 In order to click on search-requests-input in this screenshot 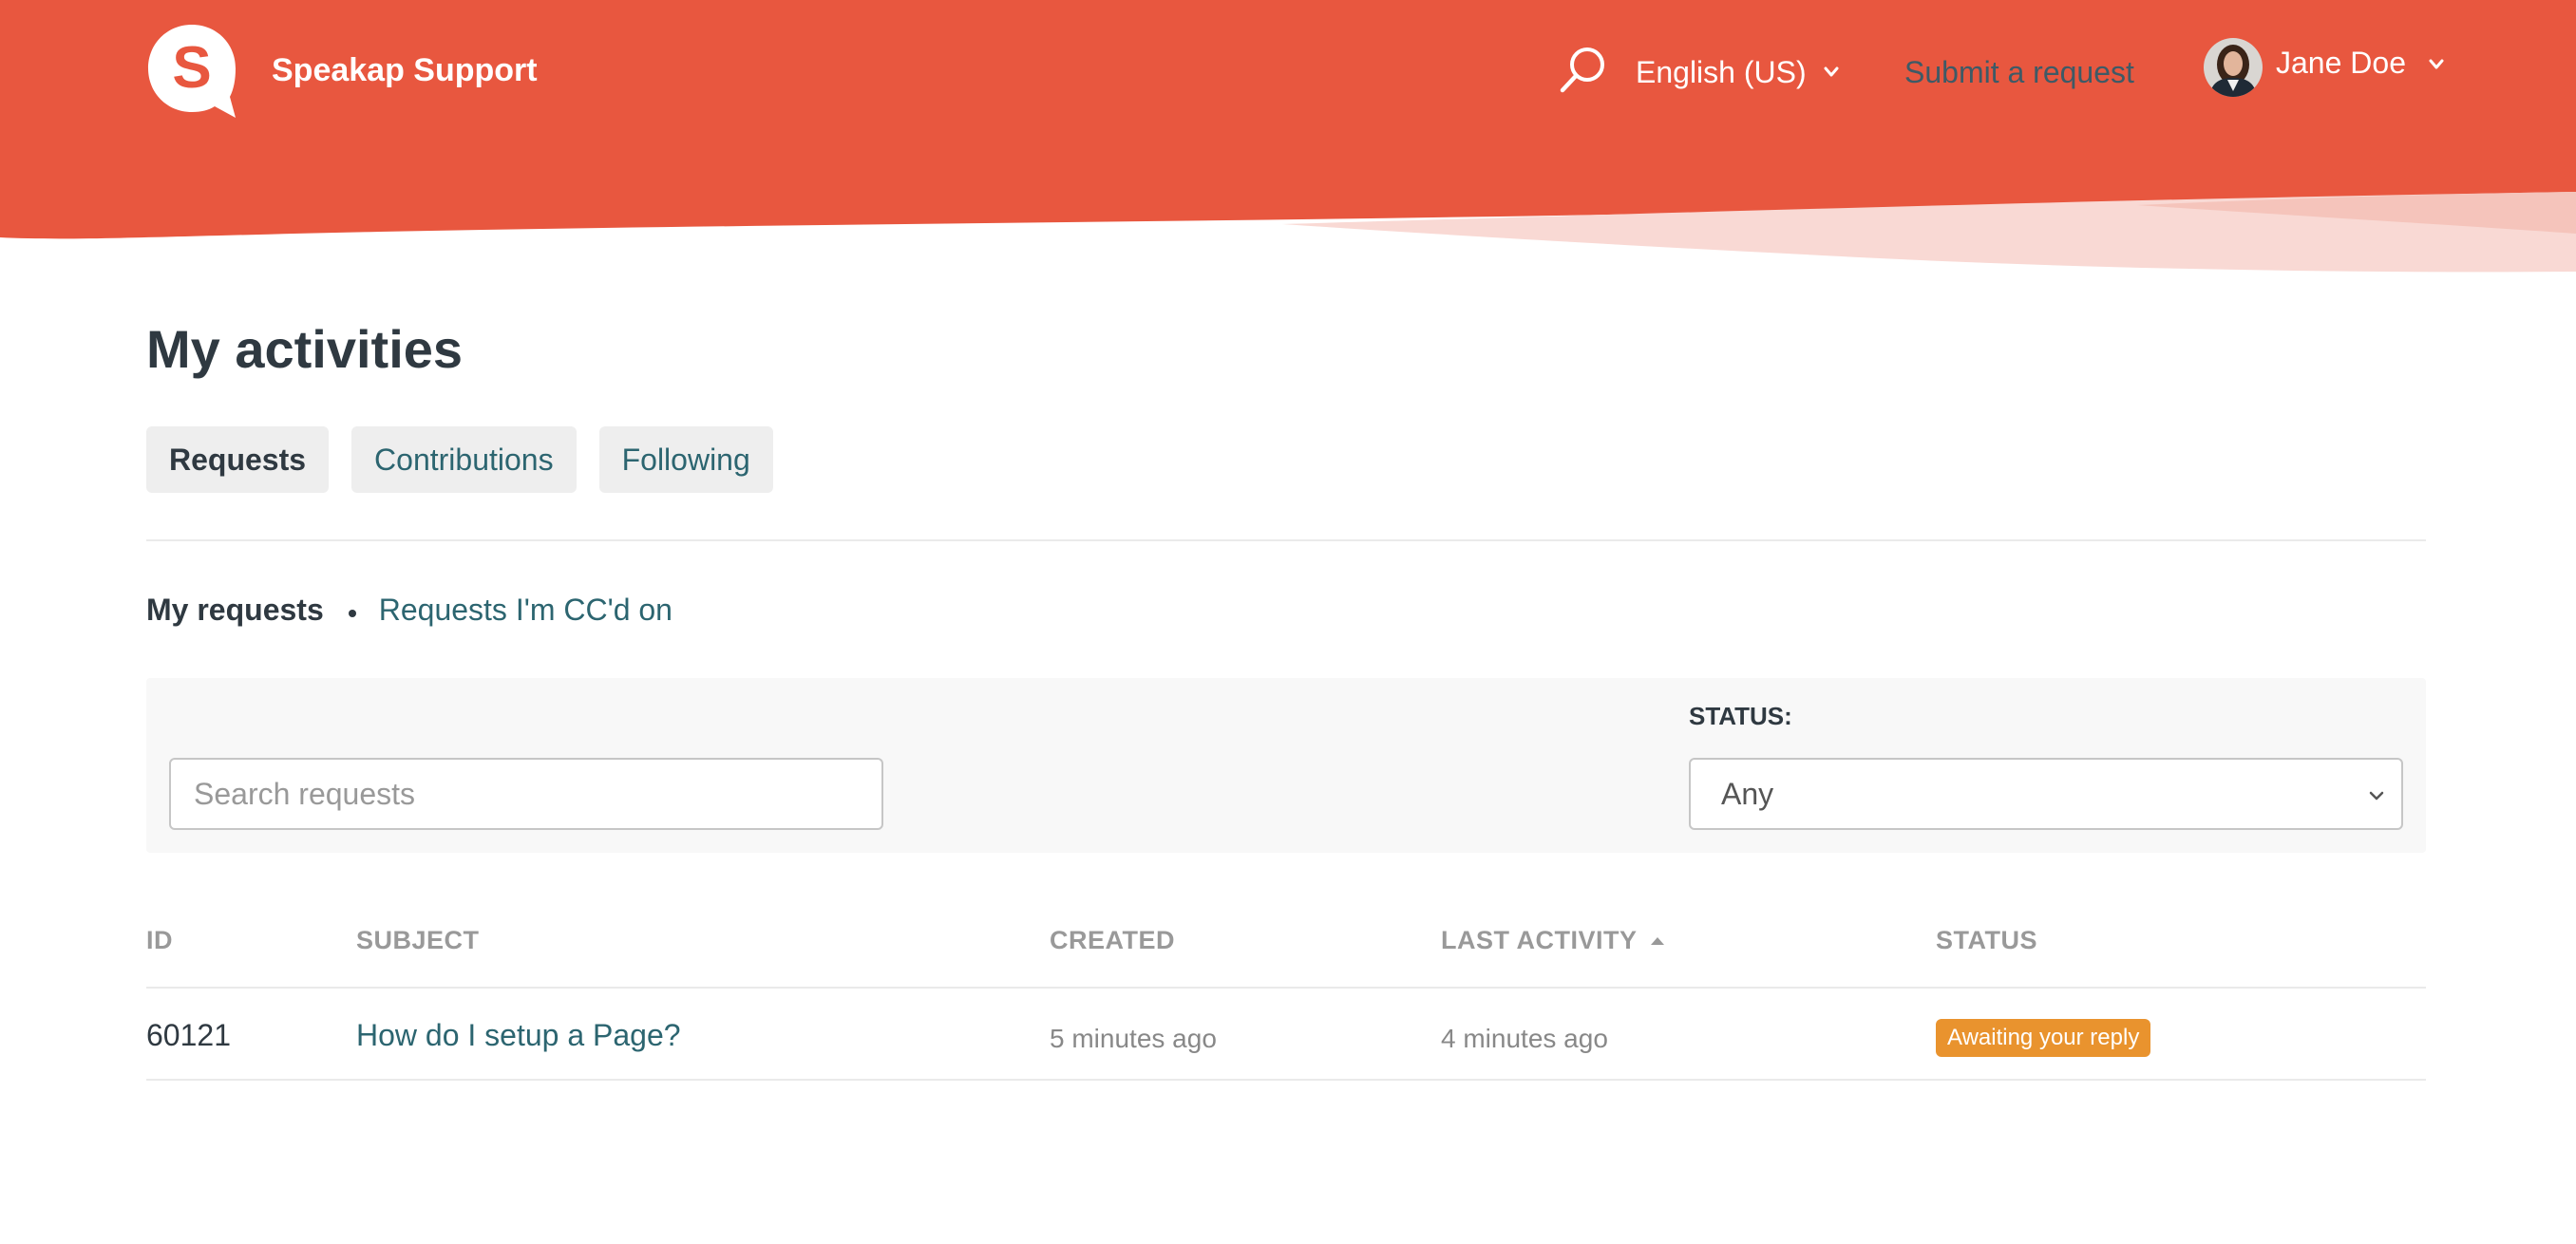, I will do `click(526, 794)`.